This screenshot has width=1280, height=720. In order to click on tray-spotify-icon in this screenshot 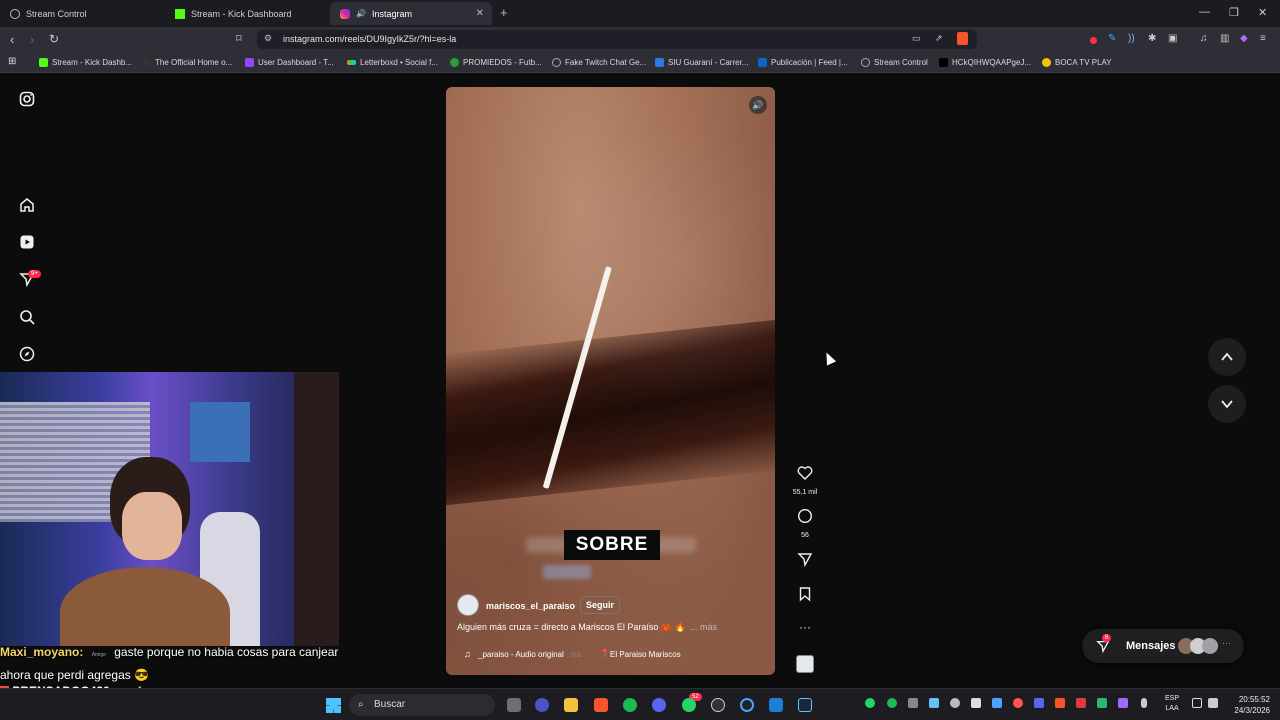, I will do `click(892, 703)`.